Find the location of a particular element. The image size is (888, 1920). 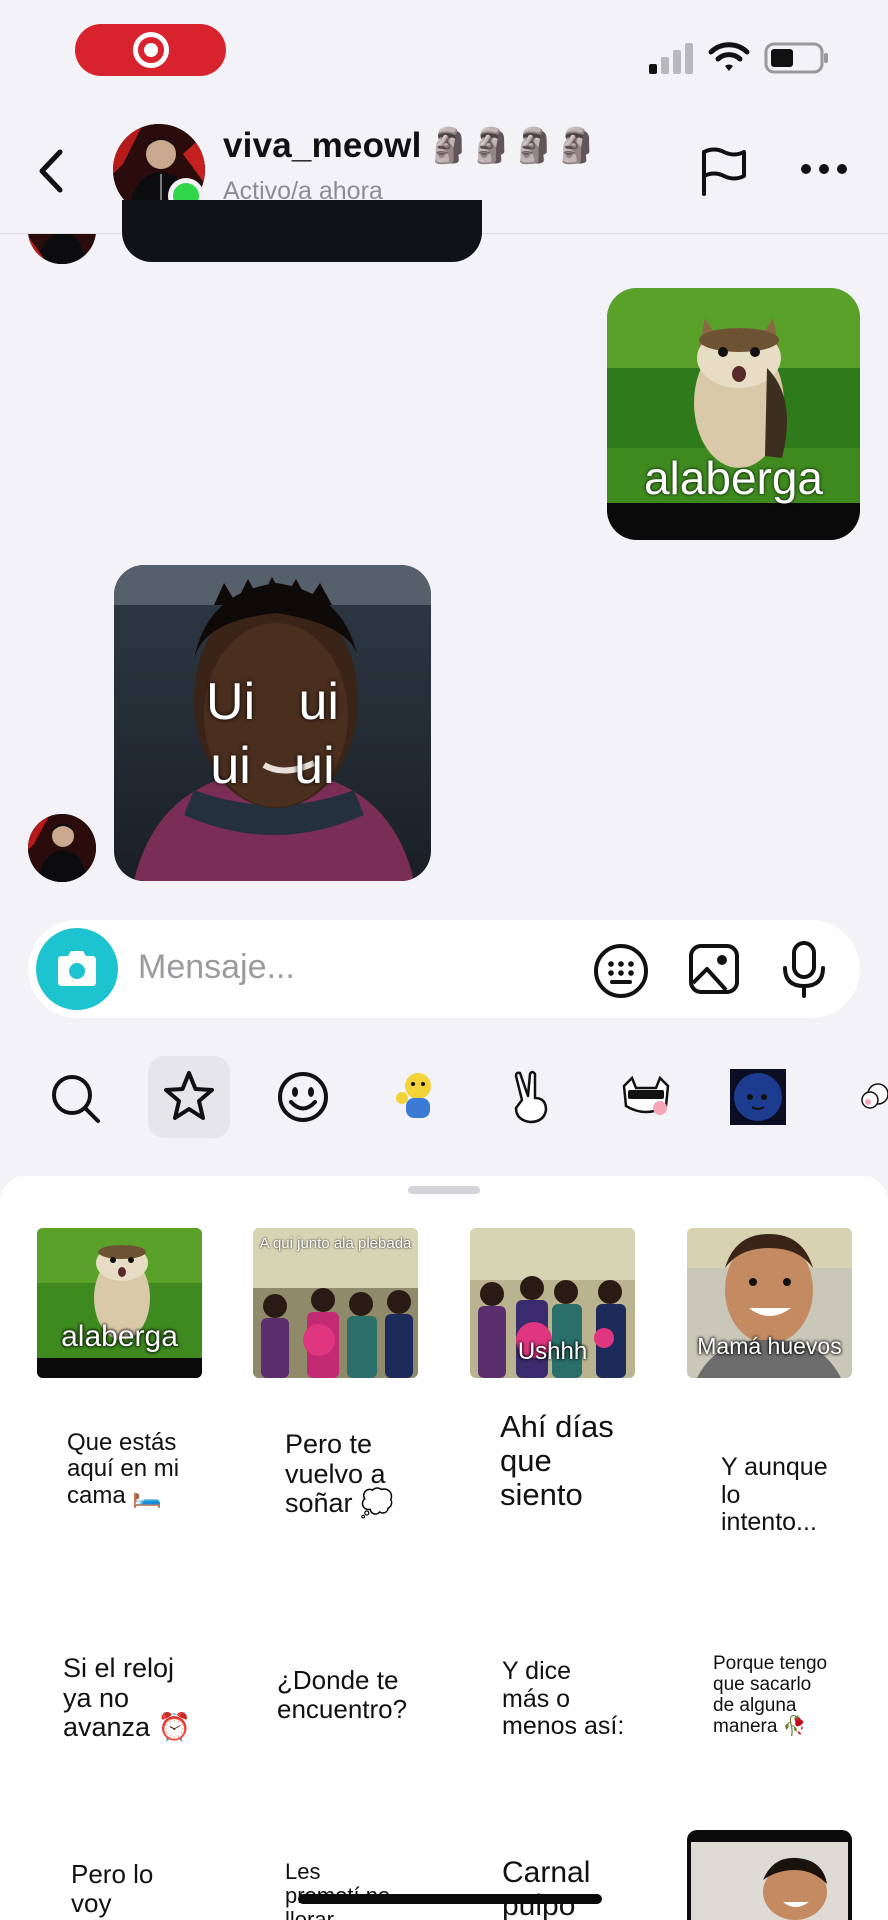

sticker-pero-te-vuelvo: Pero te vuelvo a soñar 💭 is located at coordinates (335, 1504).